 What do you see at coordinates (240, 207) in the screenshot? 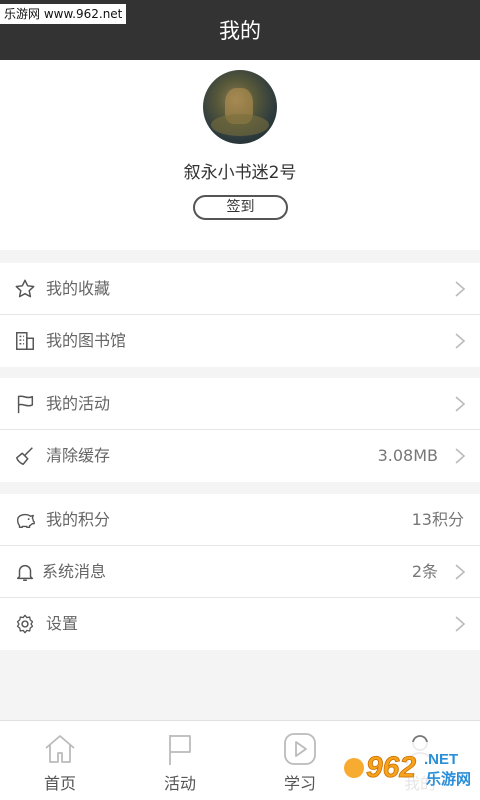
I see `signin-button: 签到` at bounding box center [240, 207].